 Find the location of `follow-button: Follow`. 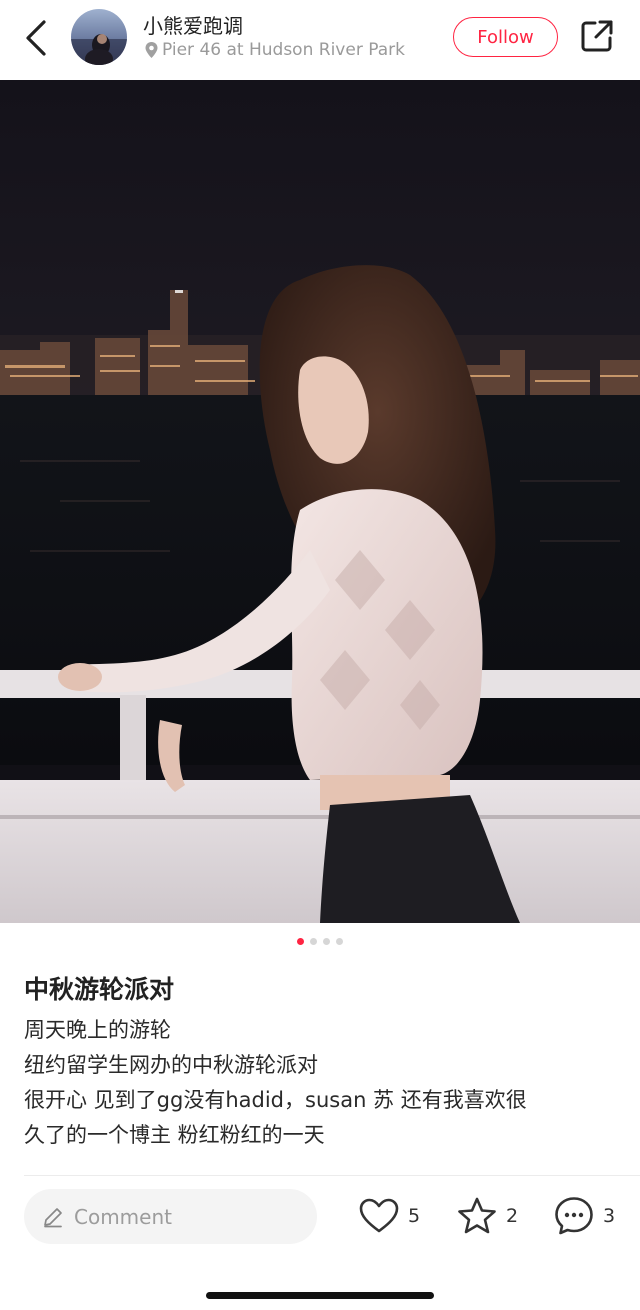

follow-button: Follow is located at coordinates (505, 37).